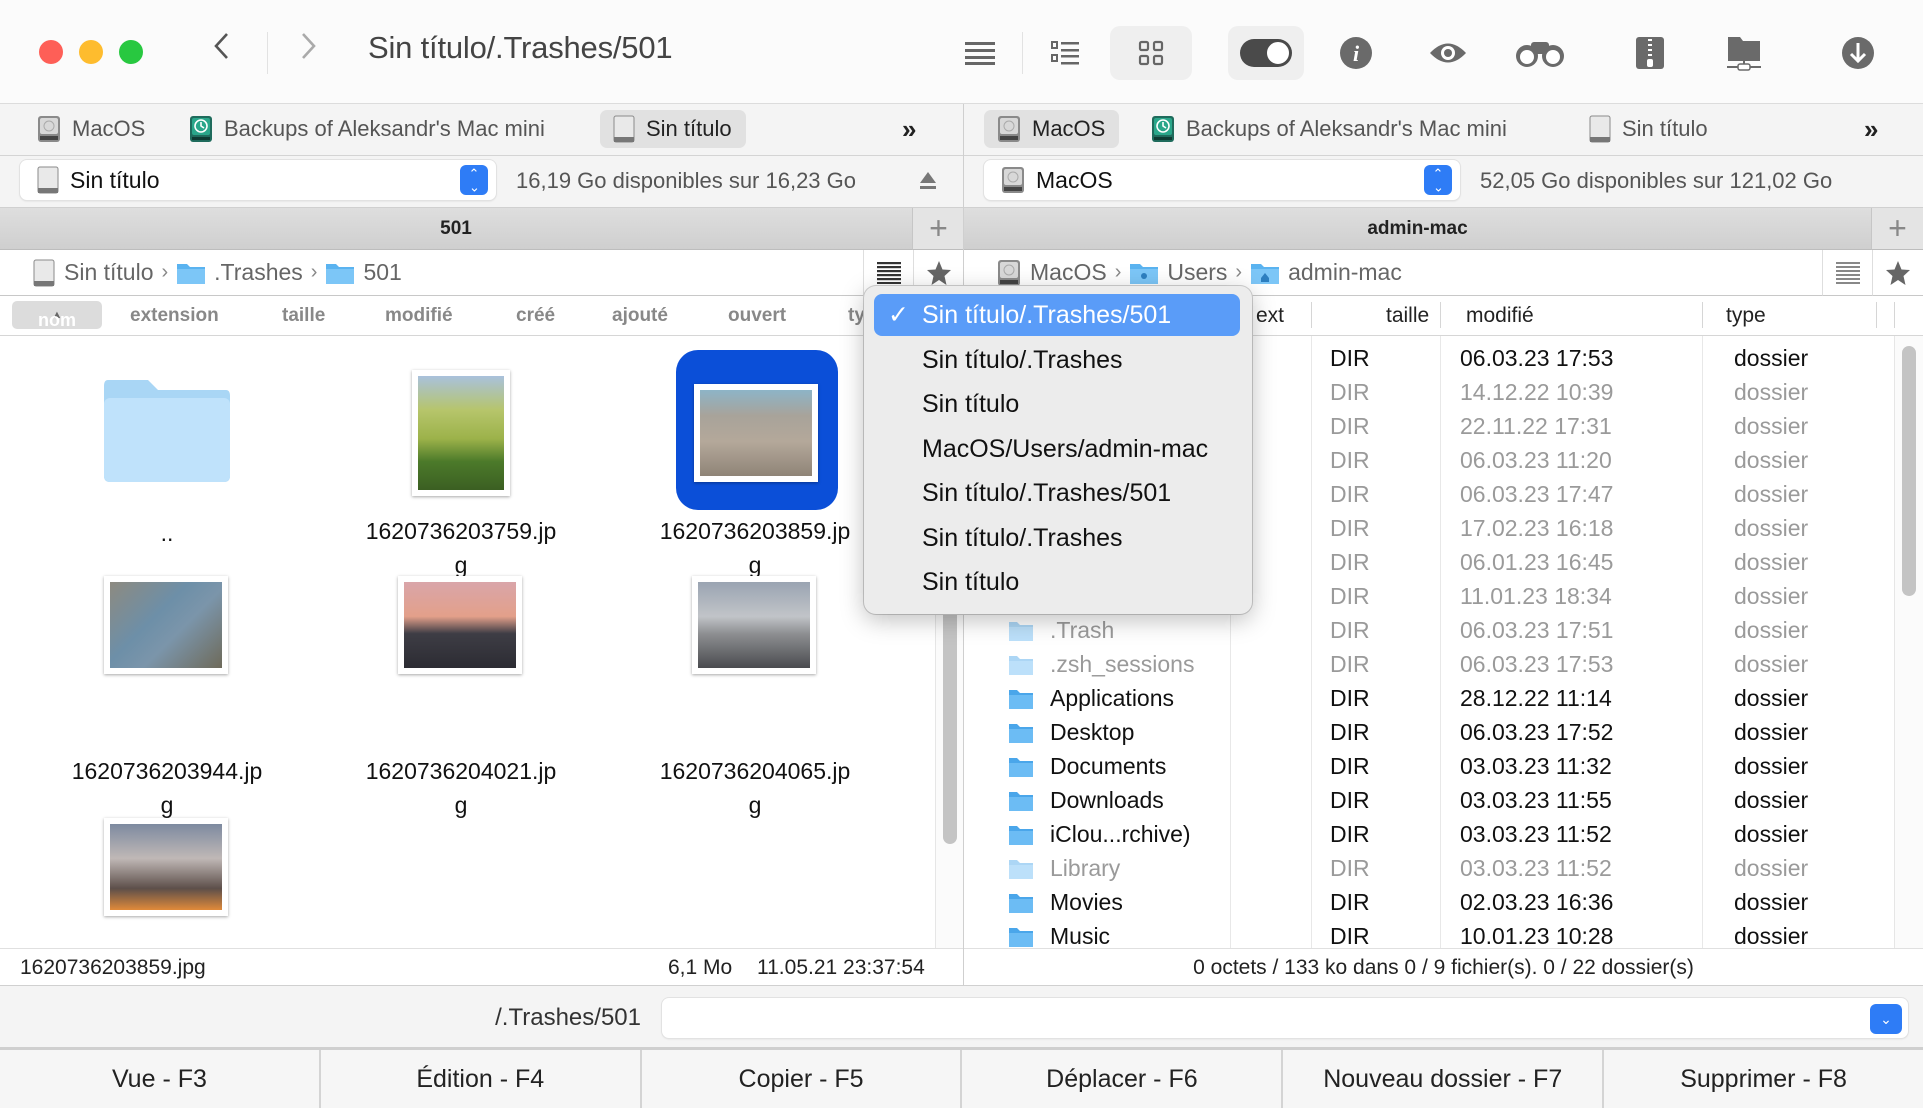  Describe the element at coordinates (1746, 316) in the screenshot. I see `column-type: type` at that location.